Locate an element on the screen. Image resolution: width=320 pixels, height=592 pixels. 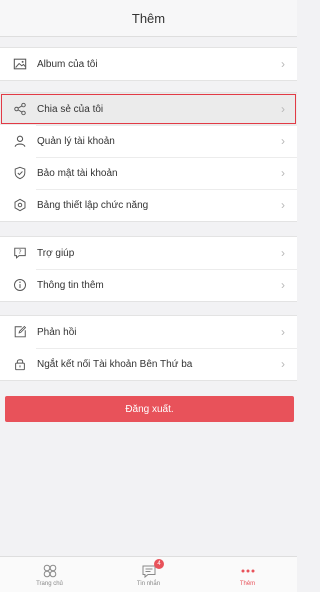
help-chat-icon: ? is located at coordinates (20, 253).